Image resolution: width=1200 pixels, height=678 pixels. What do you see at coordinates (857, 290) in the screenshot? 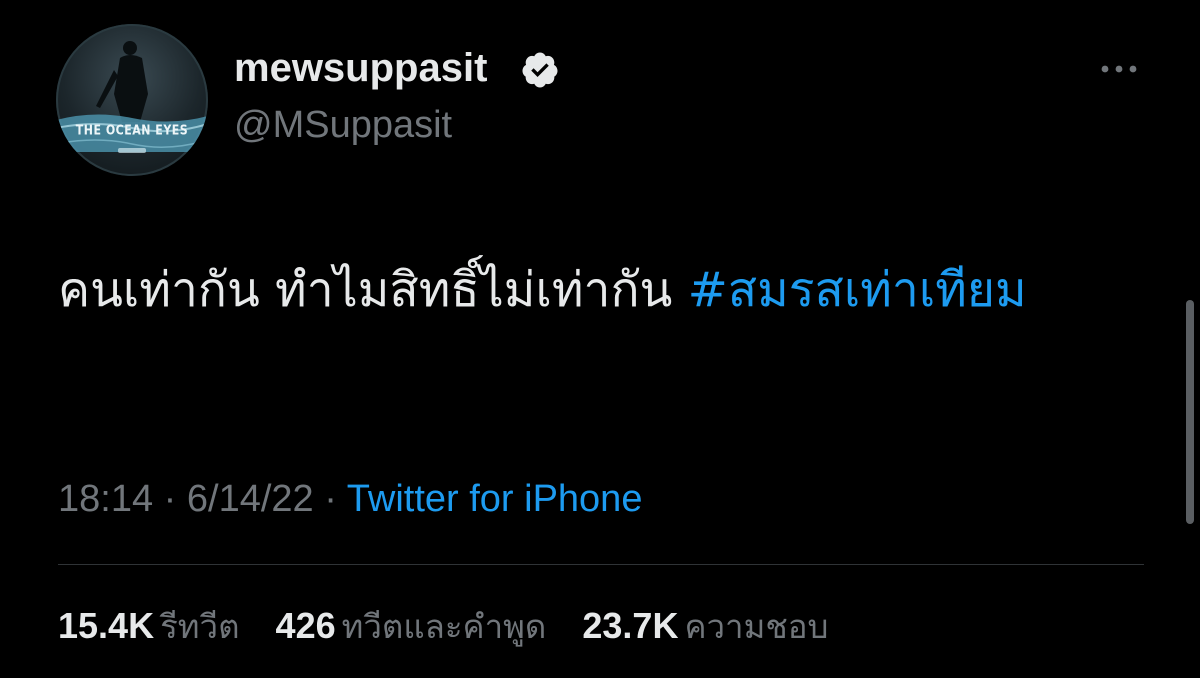
I see `hashtag-link: #สมรสเท่าเทียม` at bounding box center [857, 290].